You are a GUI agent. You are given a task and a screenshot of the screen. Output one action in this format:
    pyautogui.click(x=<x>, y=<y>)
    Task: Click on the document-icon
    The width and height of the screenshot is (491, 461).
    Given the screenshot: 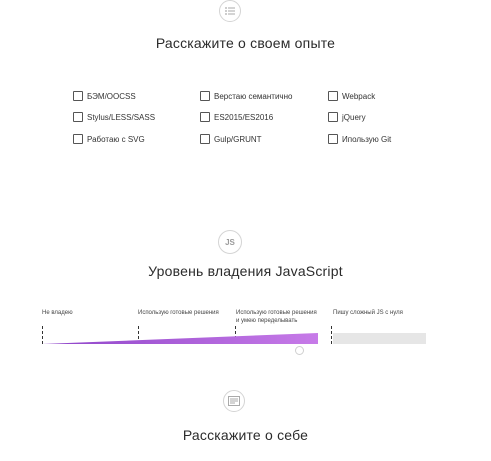 What is the action you would take?
    pyautogui.click(x=234, y=401)
    